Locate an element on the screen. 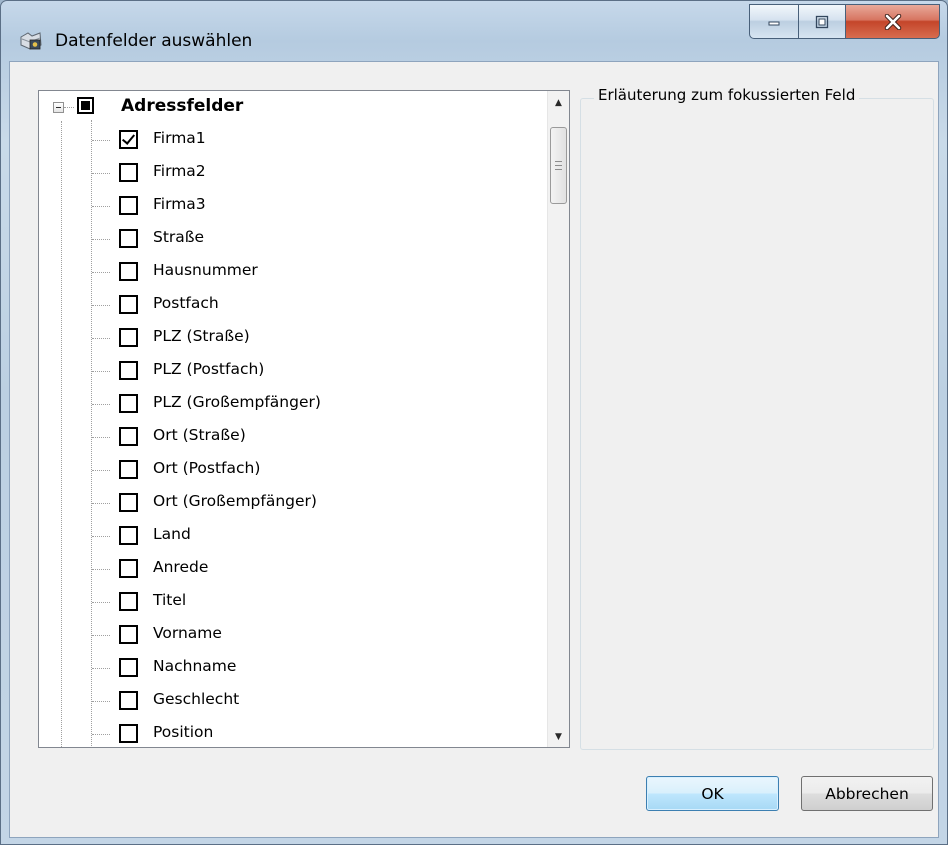 This screenshot has width=948, height=845. window-title: Datenfelder auswählen is located at coordinates (154, 41).